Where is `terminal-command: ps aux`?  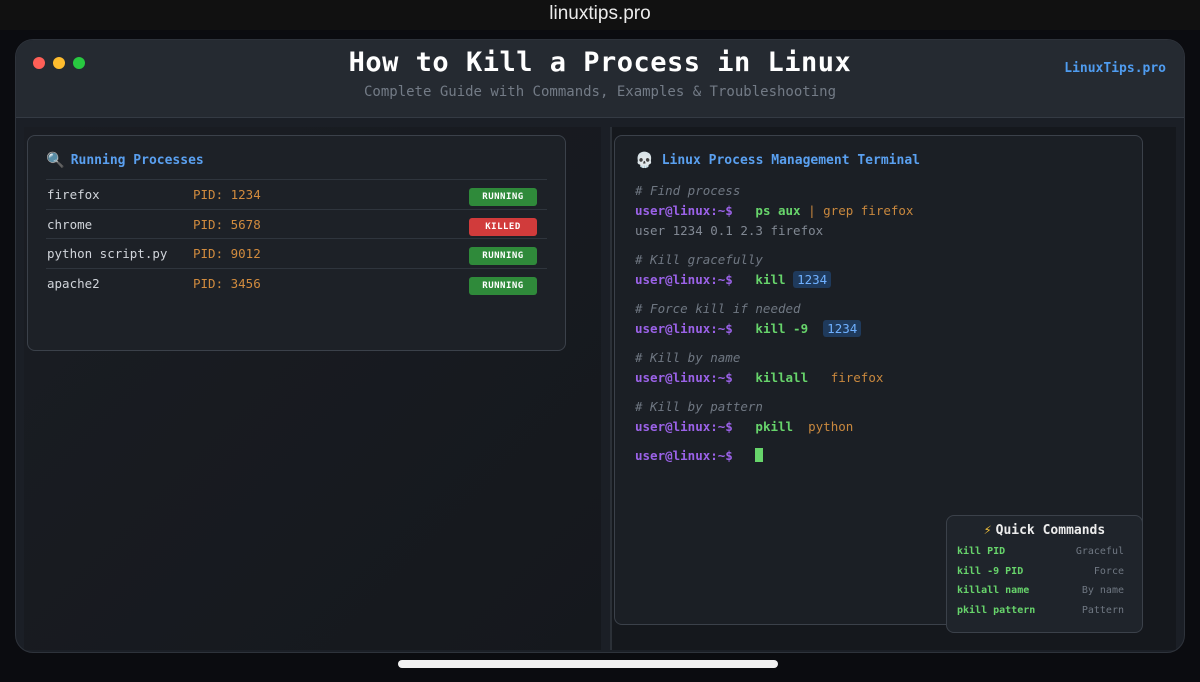 terminal-command: ps aux is located at coordinates (778, 210).